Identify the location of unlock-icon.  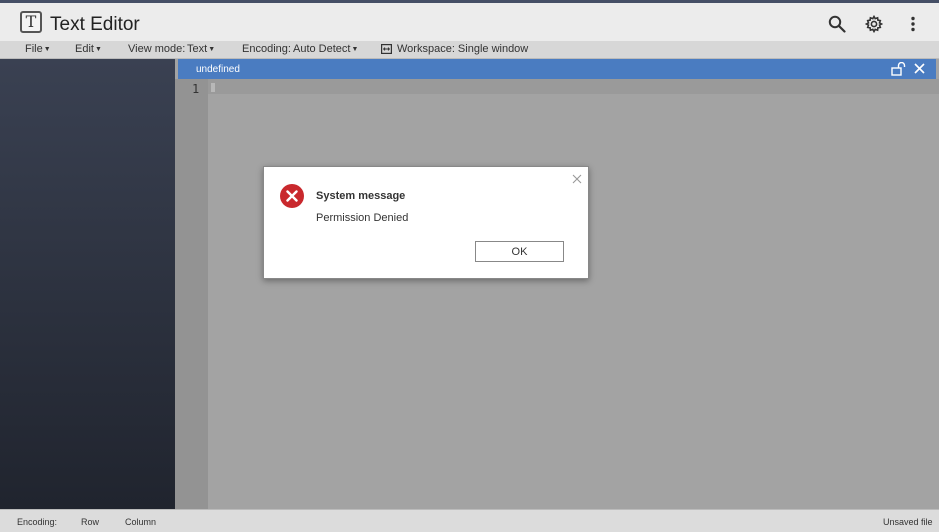
(898, 70).